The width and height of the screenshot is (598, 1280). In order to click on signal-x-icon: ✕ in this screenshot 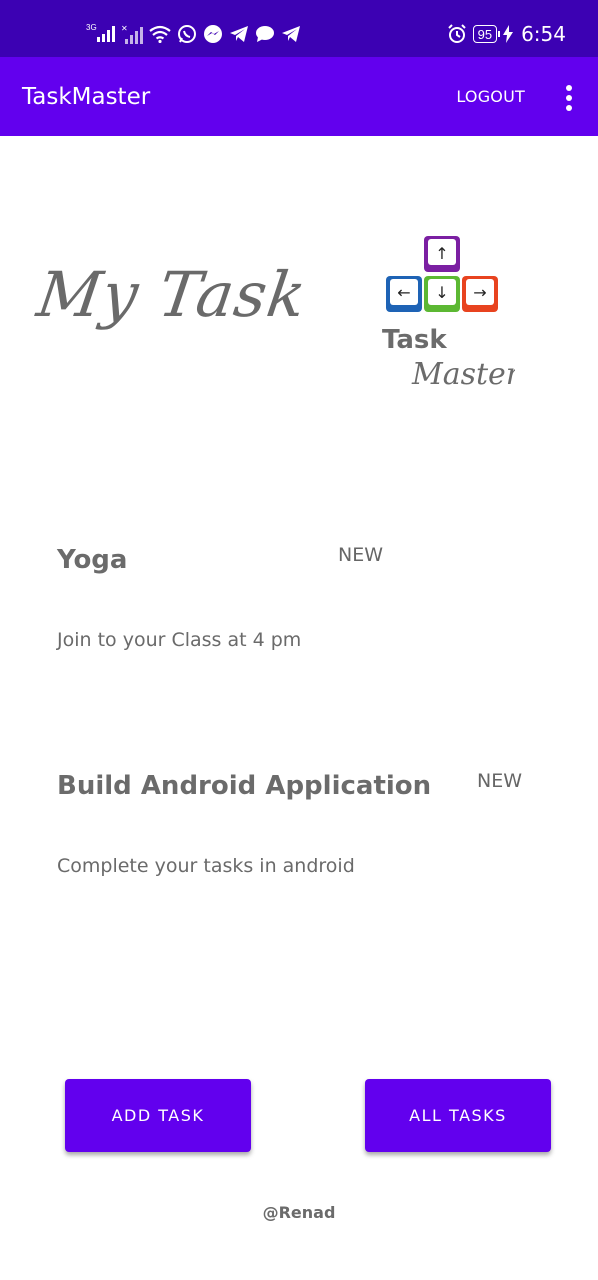, I will do `click(132, 34)`.